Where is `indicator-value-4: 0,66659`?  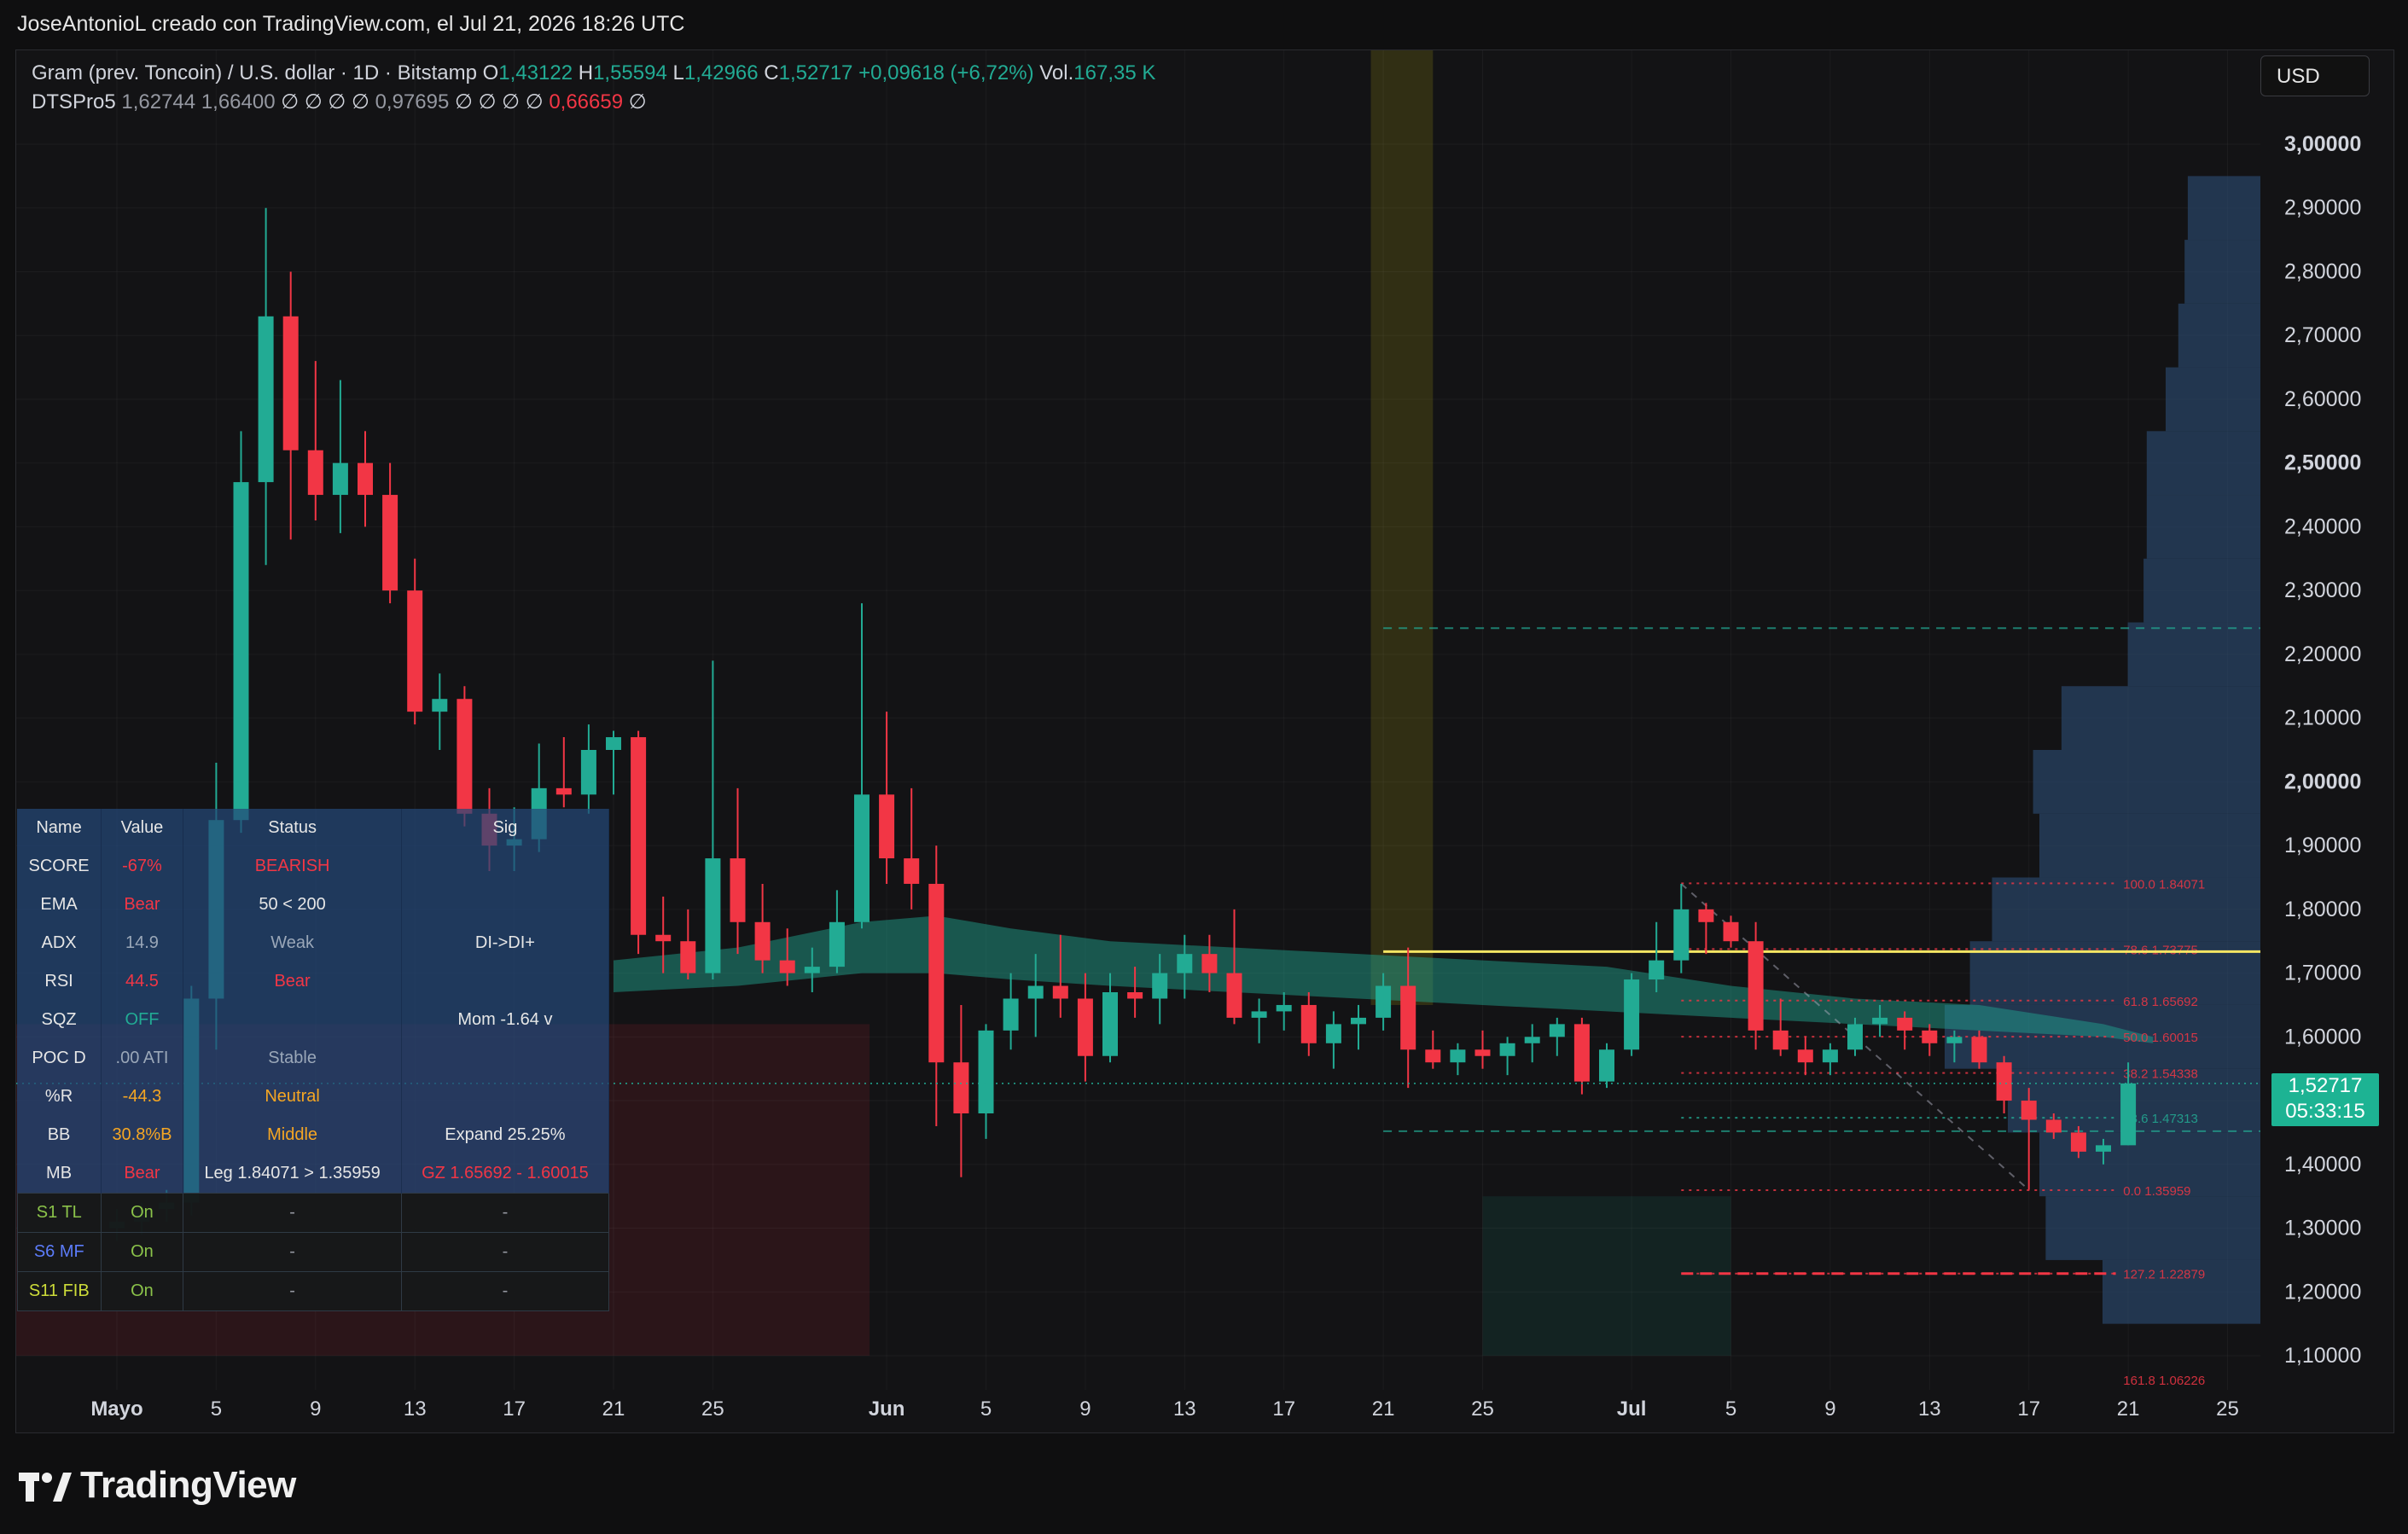 indicator-value-4: 0,66659 is located at coordinates (586, 101).